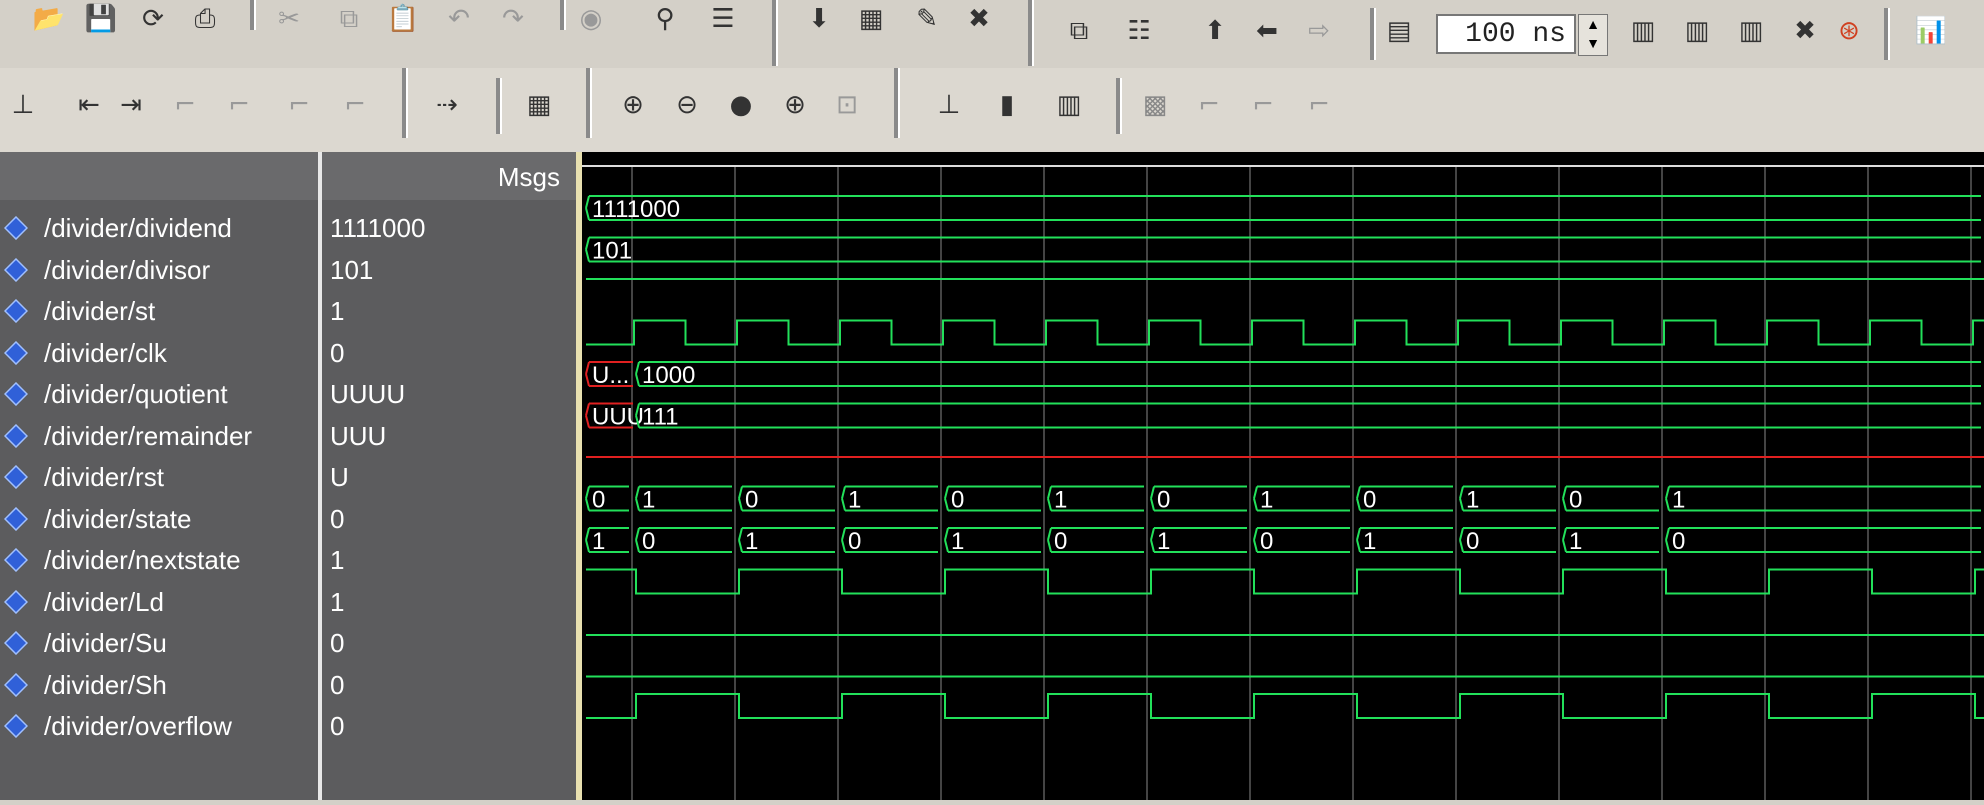 The width and height of the screenshot is (1984, 805). What do you see at coordinates (105, 352) in the screenshot?
I see `signal-name: /divider/clk` at bounding box center [105, 352].